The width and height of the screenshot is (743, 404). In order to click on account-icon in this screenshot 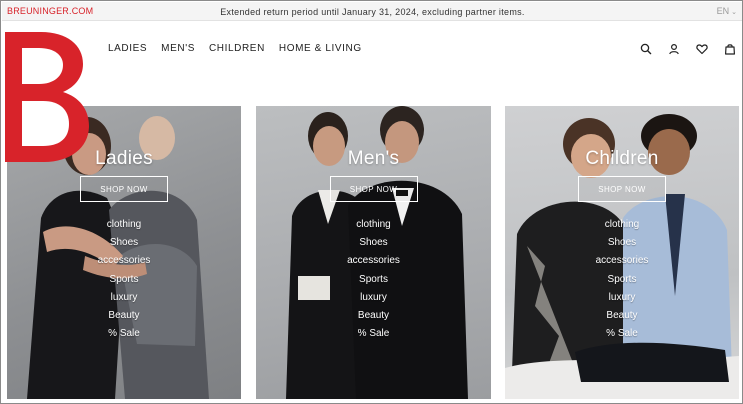, I will do `click(674, 49)`.